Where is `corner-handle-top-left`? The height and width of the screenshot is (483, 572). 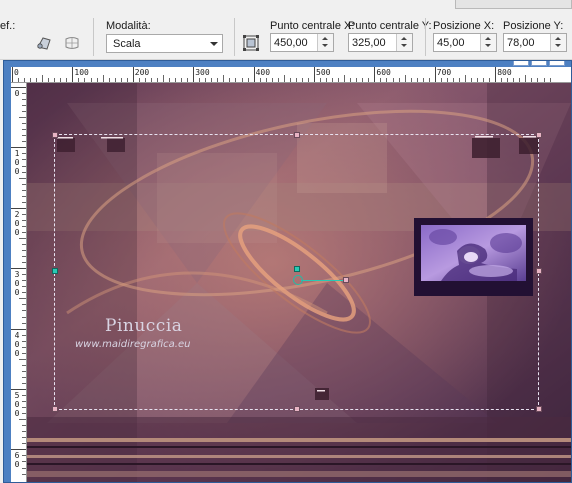
corner-handle-top-left is located at coordinates (55, 135).